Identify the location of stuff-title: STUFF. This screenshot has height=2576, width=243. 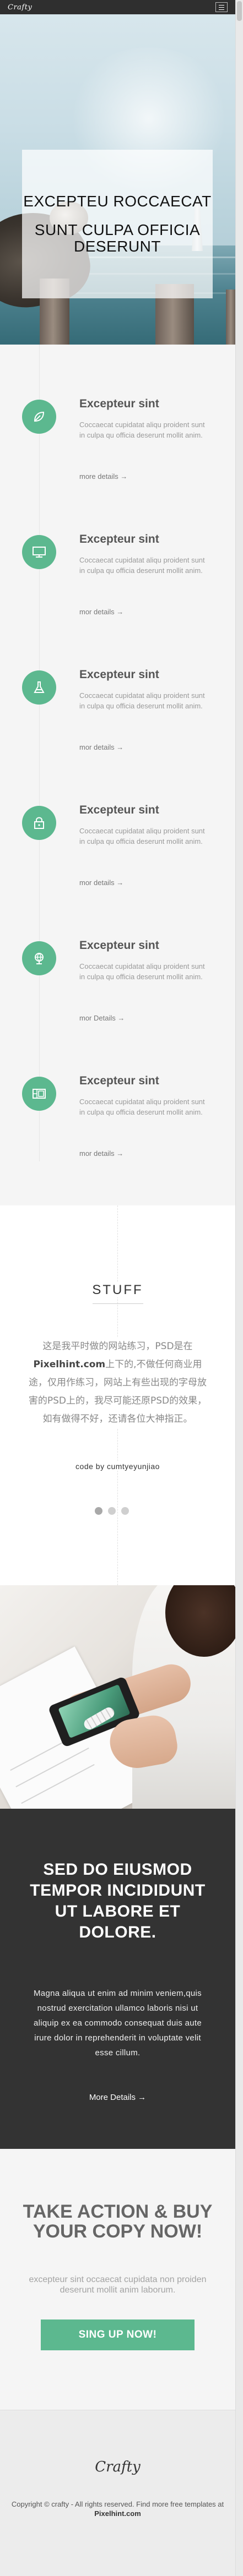
(117, 1290).